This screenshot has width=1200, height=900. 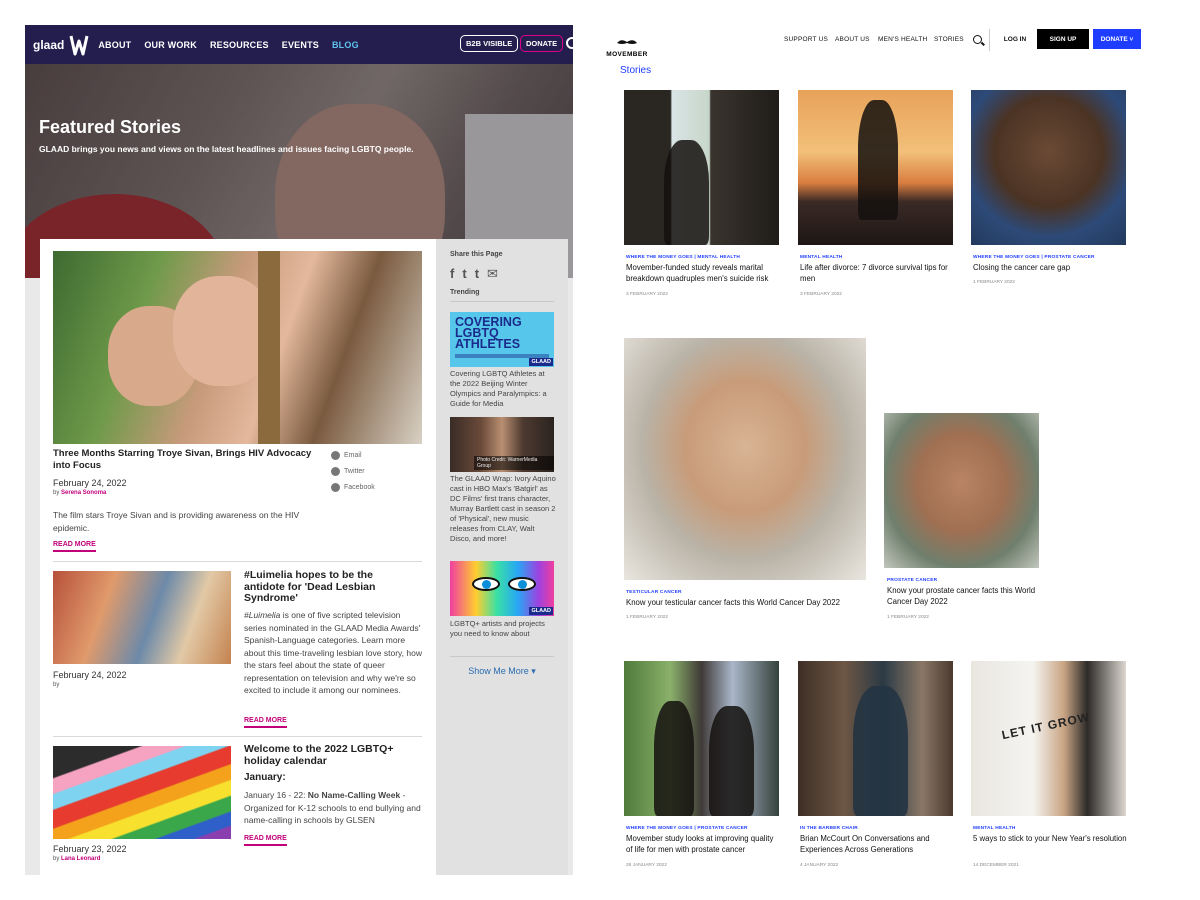 I want to click on read-more-holiday-calendar: READ MORE, so click(x=265, y=840).